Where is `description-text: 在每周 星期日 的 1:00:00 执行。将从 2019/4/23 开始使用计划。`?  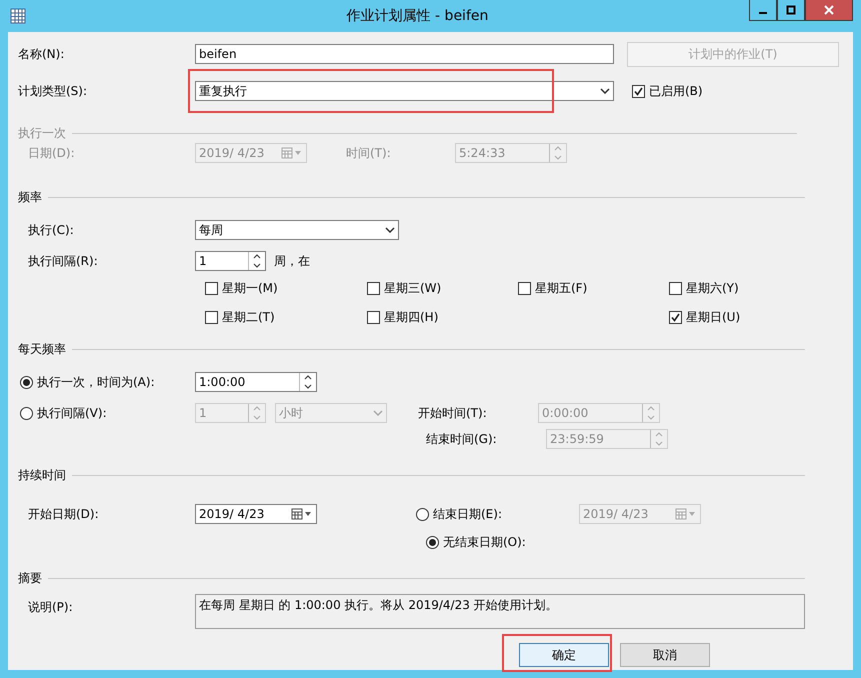
description-text: 在每周 星期日 的 1:00:00 执行。将从 2019/4/23 开始使用计划。 is located at coordinates (500, 611).